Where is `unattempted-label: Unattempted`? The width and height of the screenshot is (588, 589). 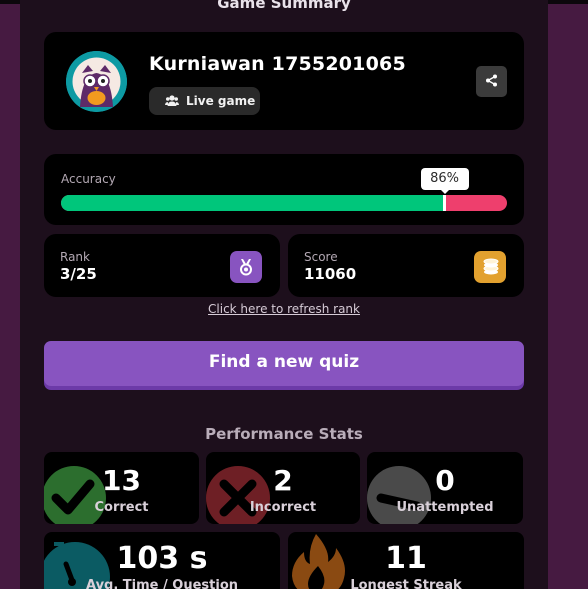
unattempted-label: Unattempted is located at coordinates (445, 507).